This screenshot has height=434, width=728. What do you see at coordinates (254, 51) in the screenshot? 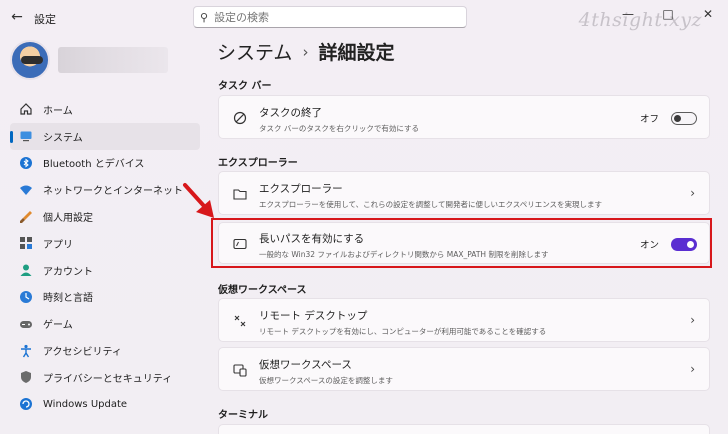
I see `breadcrumb-parent: システム` at bounding box center [254, 51].